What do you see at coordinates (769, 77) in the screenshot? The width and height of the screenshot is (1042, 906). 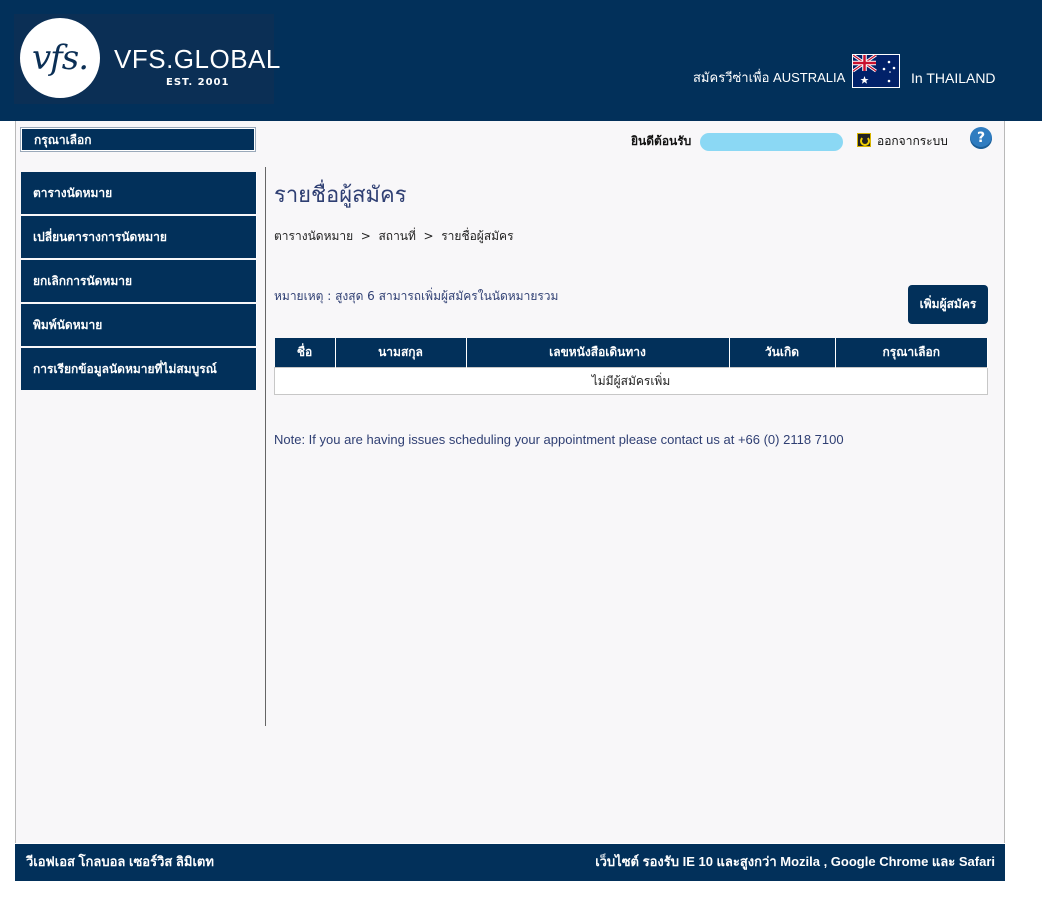 I see `apply-visa-text: สมัครวีซ่าเพื่อ AUSTRALIA` at bounding box center [769, 77].